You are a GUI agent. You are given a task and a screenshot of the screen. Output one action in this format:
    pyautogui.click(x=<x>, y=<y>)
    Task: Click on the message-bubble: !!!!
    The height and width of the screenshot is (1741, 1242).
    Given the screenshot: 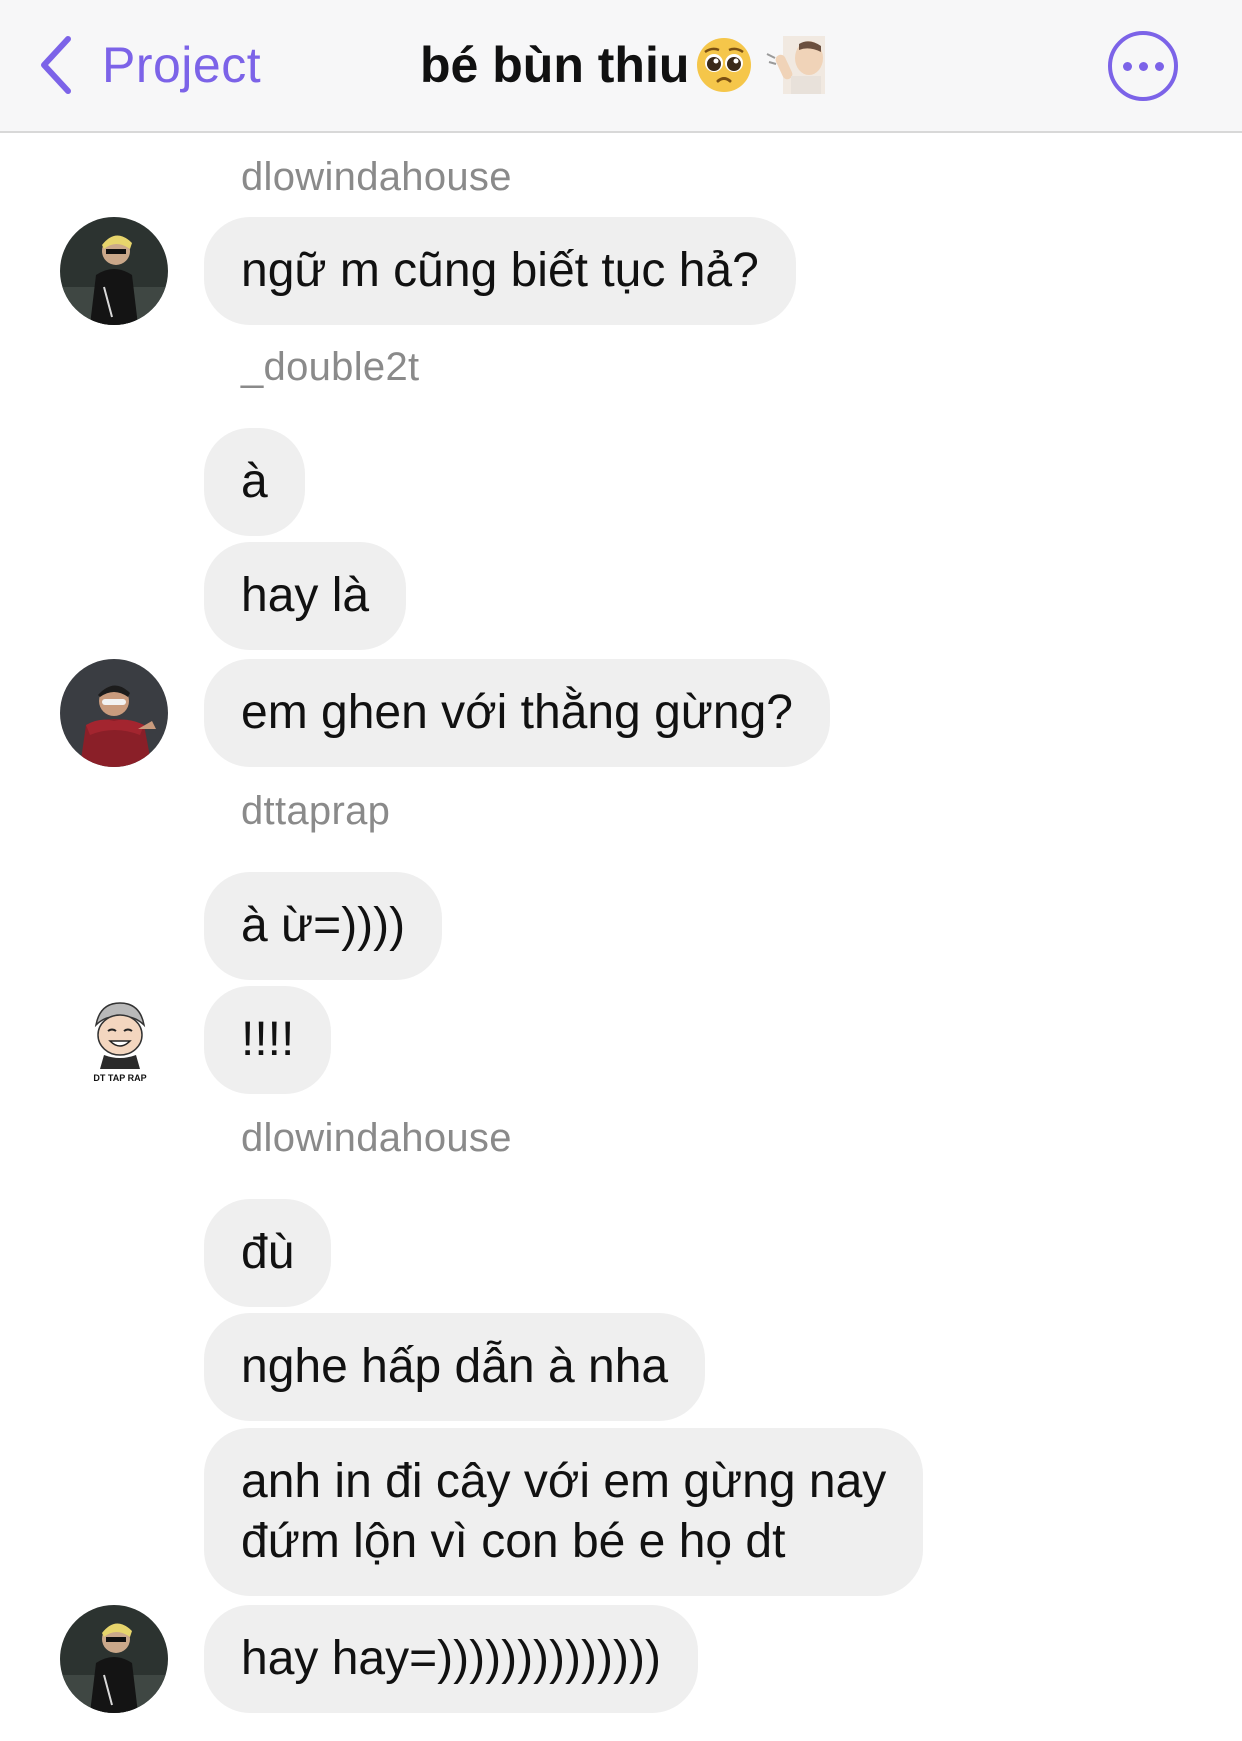 What is the action you would take?
    pyautogui.click(x=268, y=1040)
    